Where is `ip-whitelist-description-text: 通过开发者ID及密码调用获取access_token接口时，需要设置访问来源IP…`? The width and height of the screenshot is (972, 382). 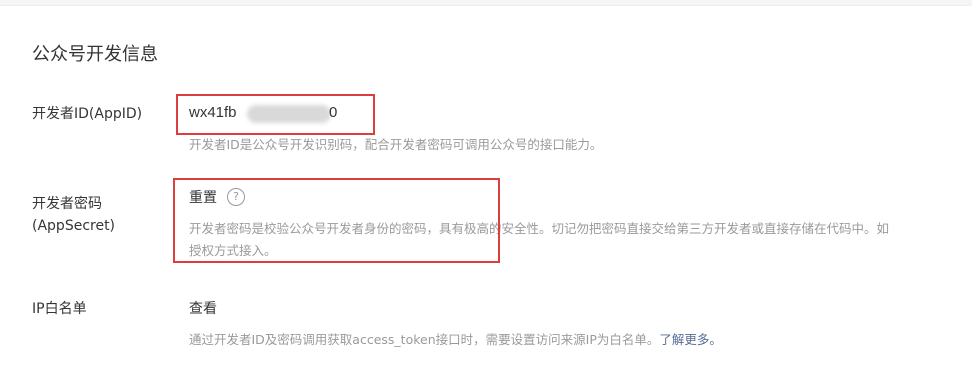 ip-whitelist-description-text: 通过开发者ID及密码调用获取access_token接口时，需要设置访问来源IP… is located at coordinates (424, 339).